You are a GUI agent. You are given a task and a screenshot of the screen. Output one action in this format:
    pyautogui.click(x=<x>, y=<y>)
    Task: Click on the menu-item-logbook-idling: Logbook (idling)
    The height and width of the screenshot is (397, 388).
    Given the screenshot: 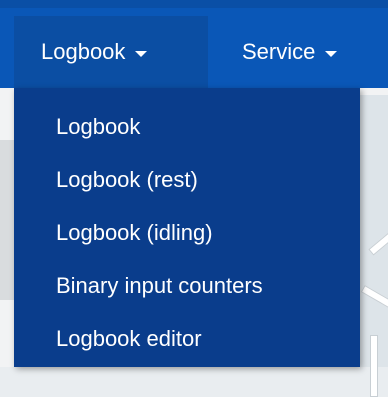 What is the action you would take?
    pyautogui.click(x=187, y=238)
    